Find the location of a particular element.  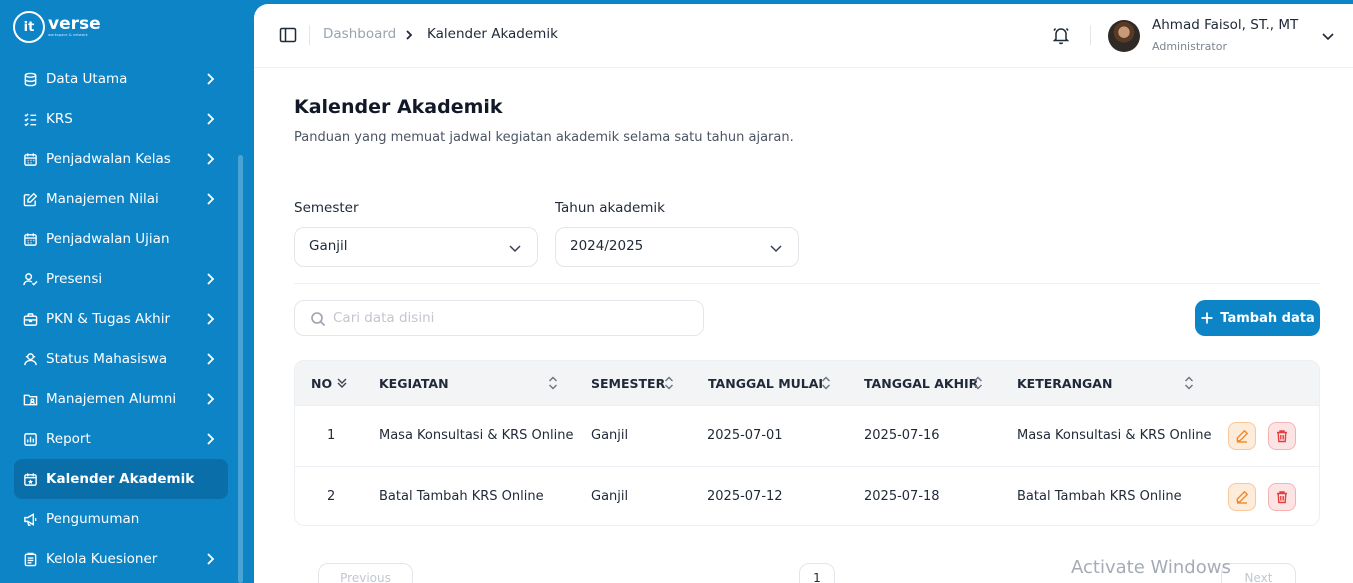

pencil-icon is located at coordinates (1242, 497).